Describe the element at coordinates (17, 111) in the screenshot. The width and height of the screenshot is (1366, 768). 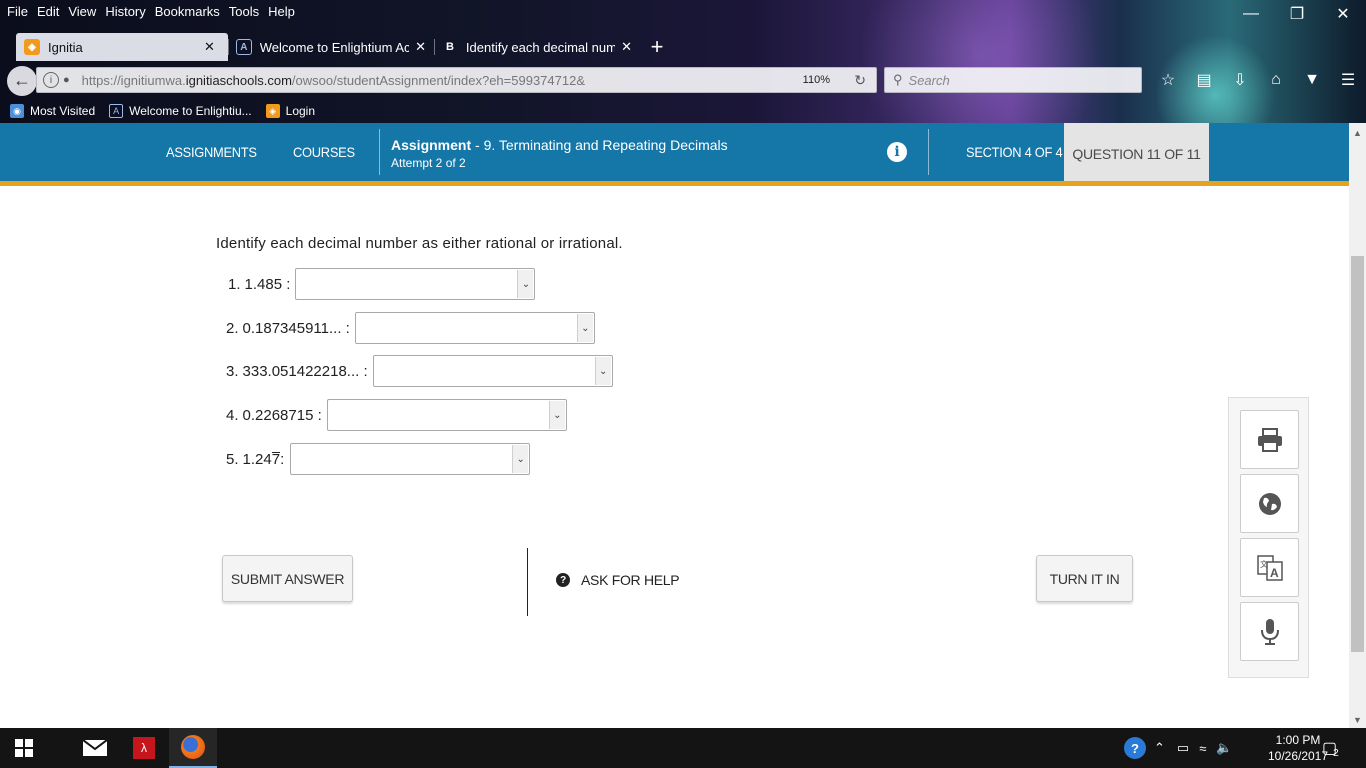
I see `globe-bookmark-icon: ◉` at that location.